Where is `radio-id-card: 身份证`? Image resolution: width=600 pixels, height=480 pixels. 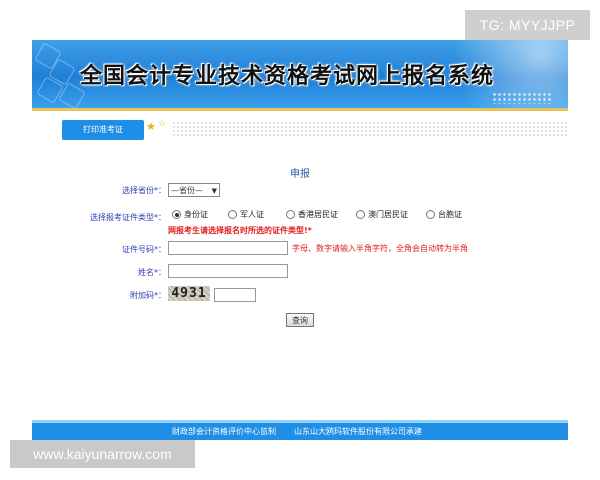
radio-id-card: 身份证 is located at coordinates (190, 215).